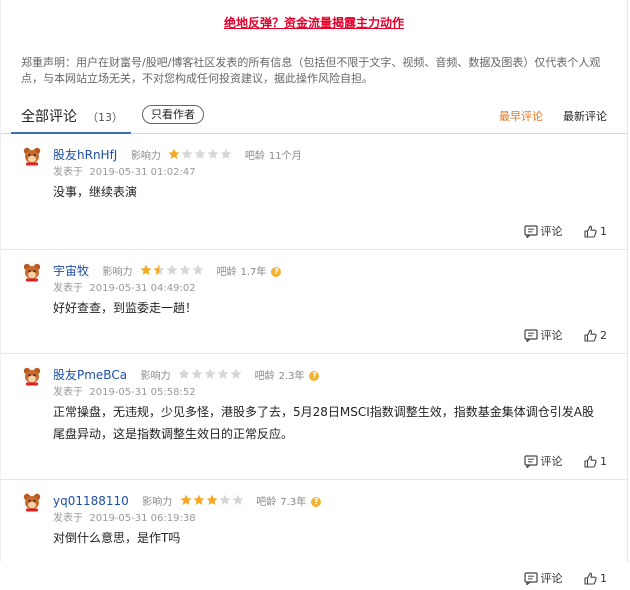  Describe the element at coordinates (49, 117) in the screenshot. I see `tab-all-comments-label: 全部评论` at that location.